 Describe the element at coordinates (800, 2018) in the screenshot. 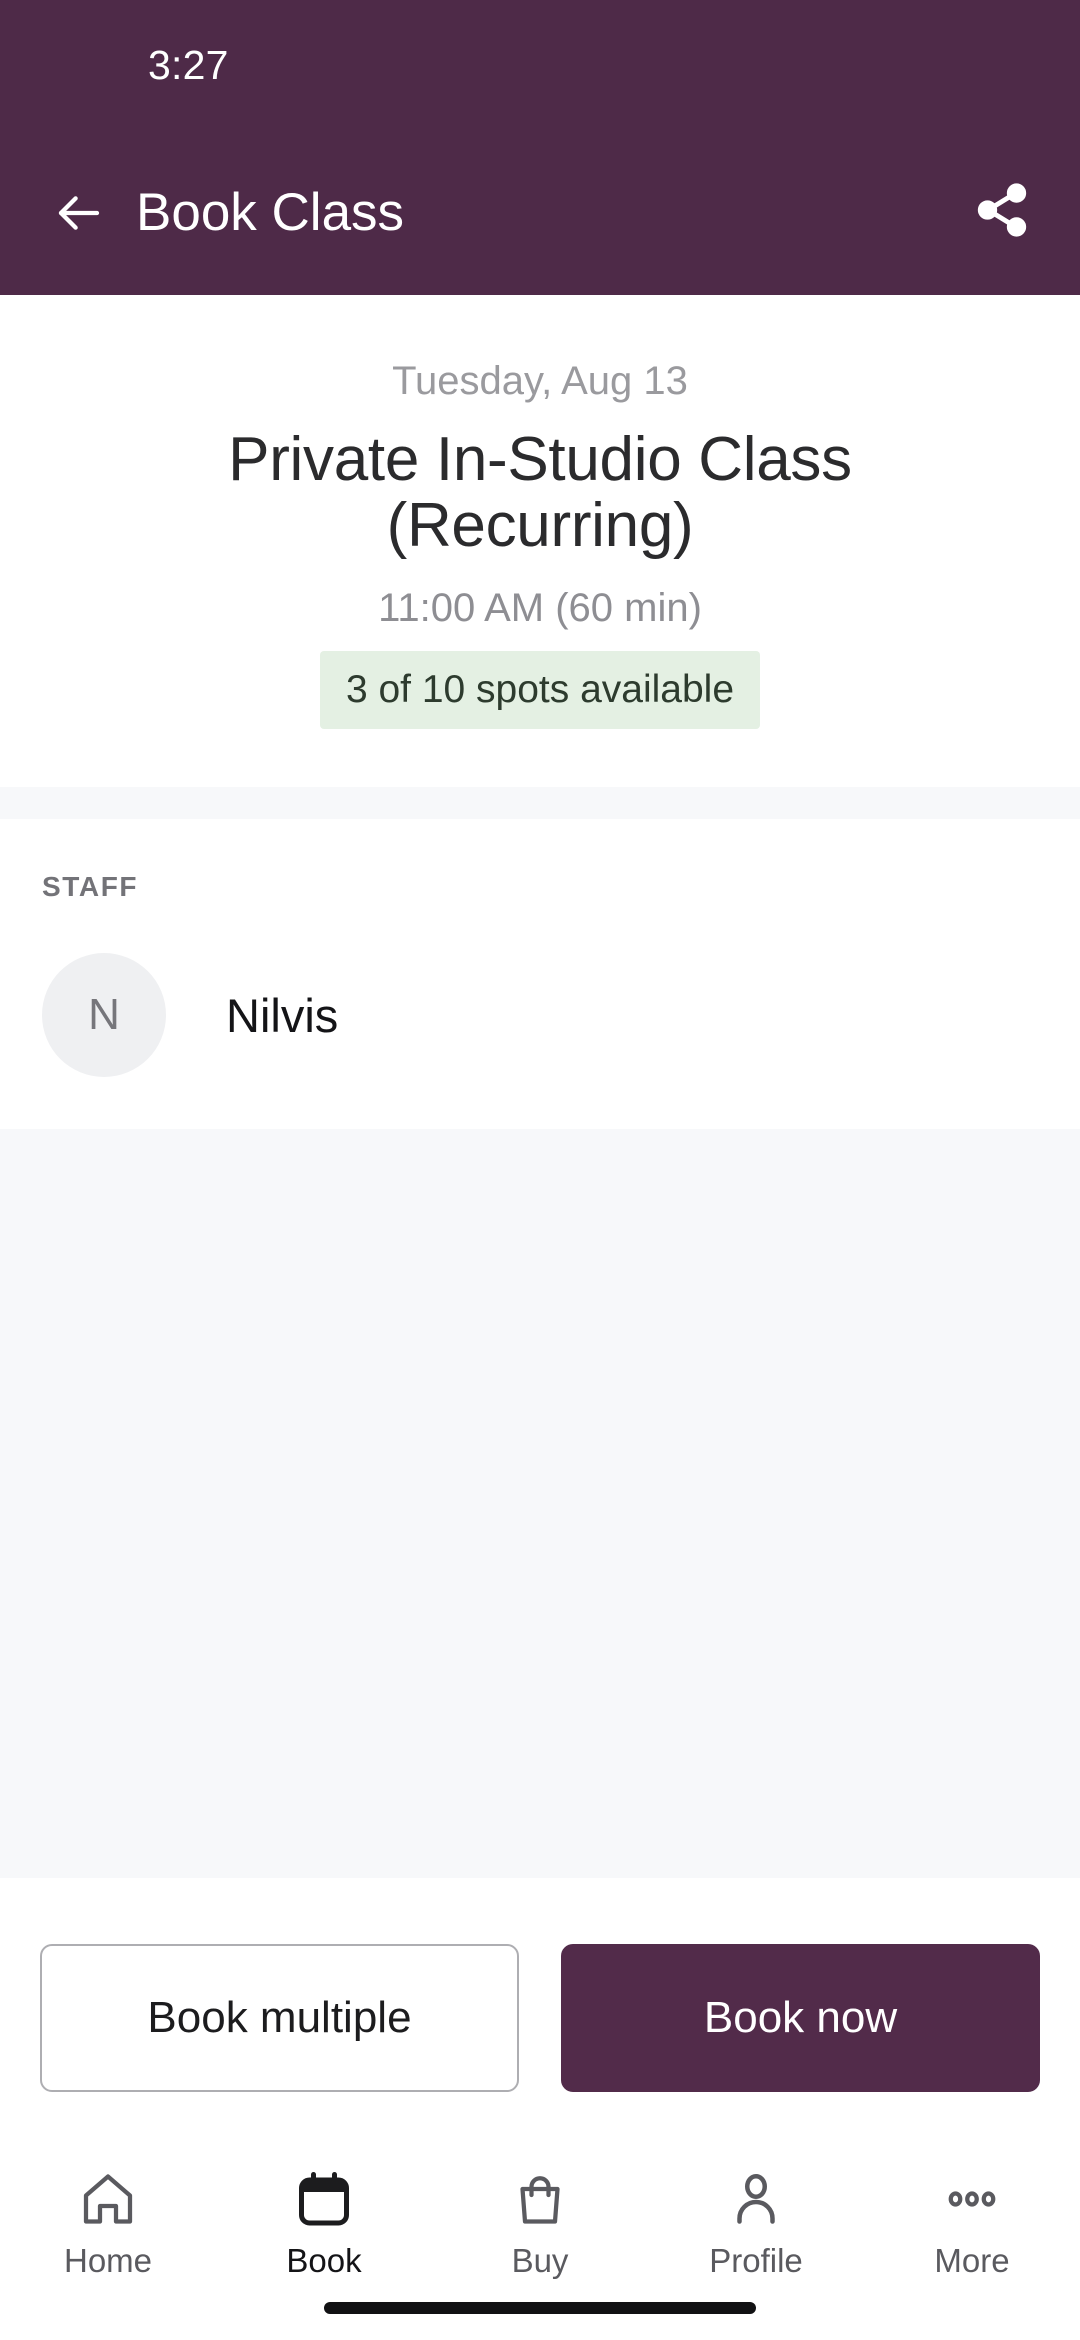

I see `book-now-button: Book now` at that location.